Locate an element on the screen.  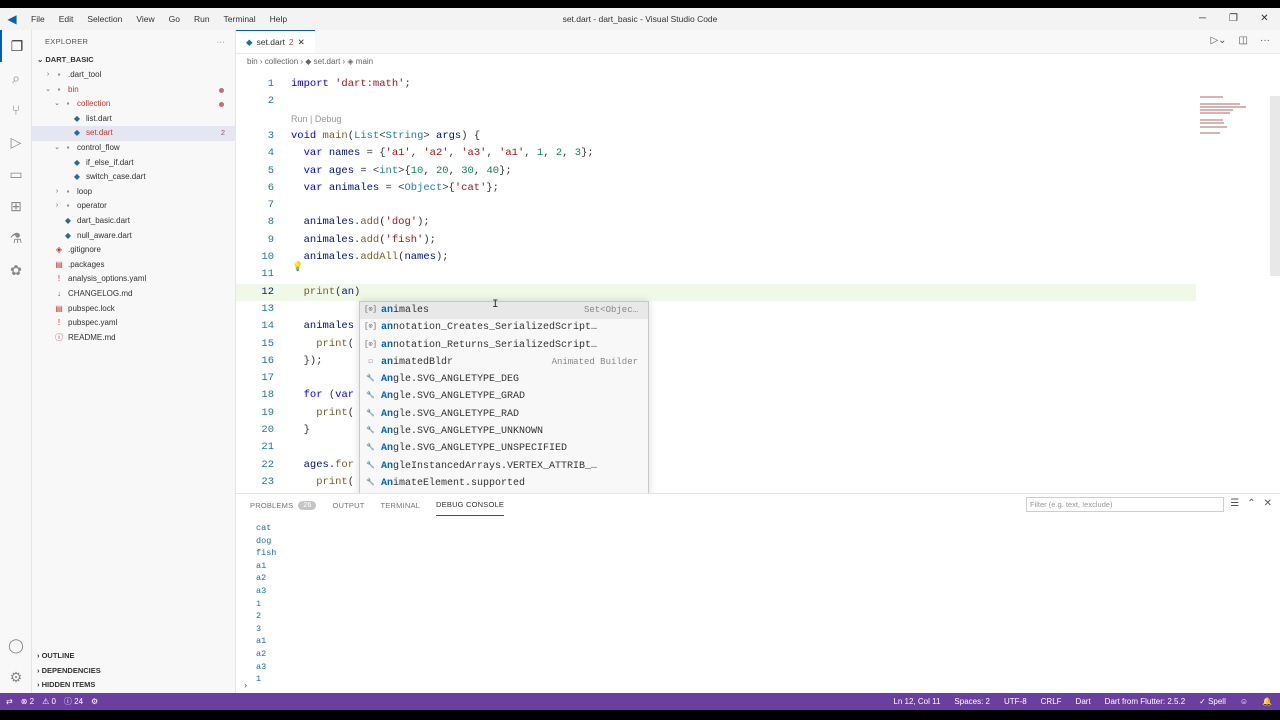
breadcrumb: bin › collection › ◆ set.dart › ◈ main is located at coordinates (758, 62).